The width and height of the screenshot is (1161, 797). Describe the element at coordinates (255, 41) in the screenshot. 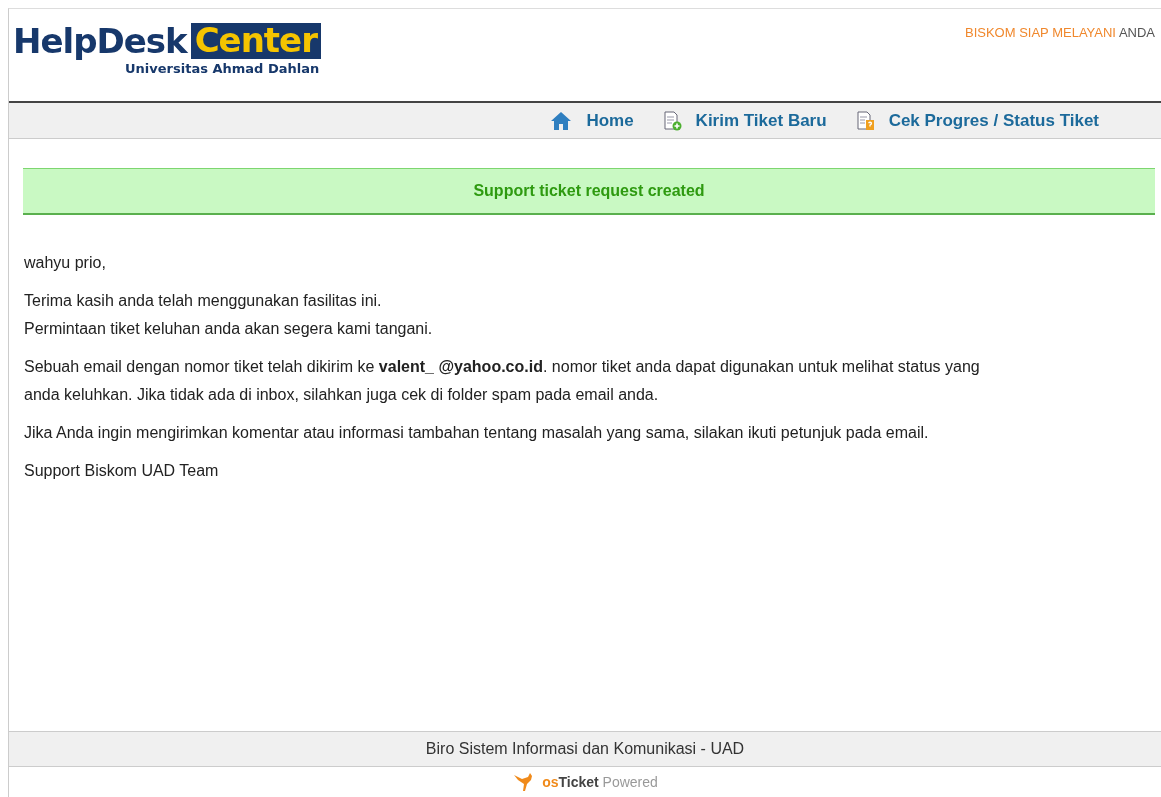

I see `logo-badge: Center` at that location.